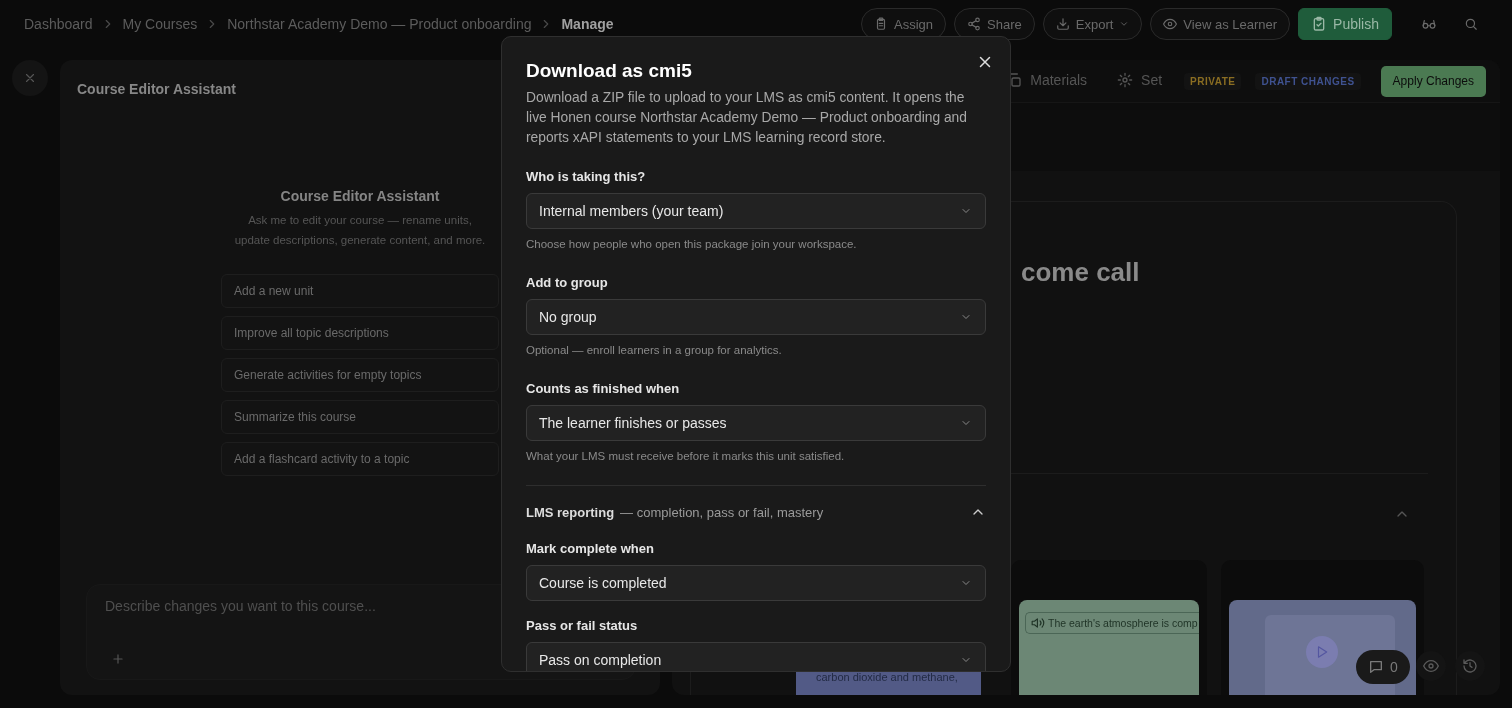 Image resolution: width=1512 pixels, height=708 pixels. What do you see at coordinates (1038, 623) in the screenshot?
I see `speaker-icon` at bounding box center [1038, 623].